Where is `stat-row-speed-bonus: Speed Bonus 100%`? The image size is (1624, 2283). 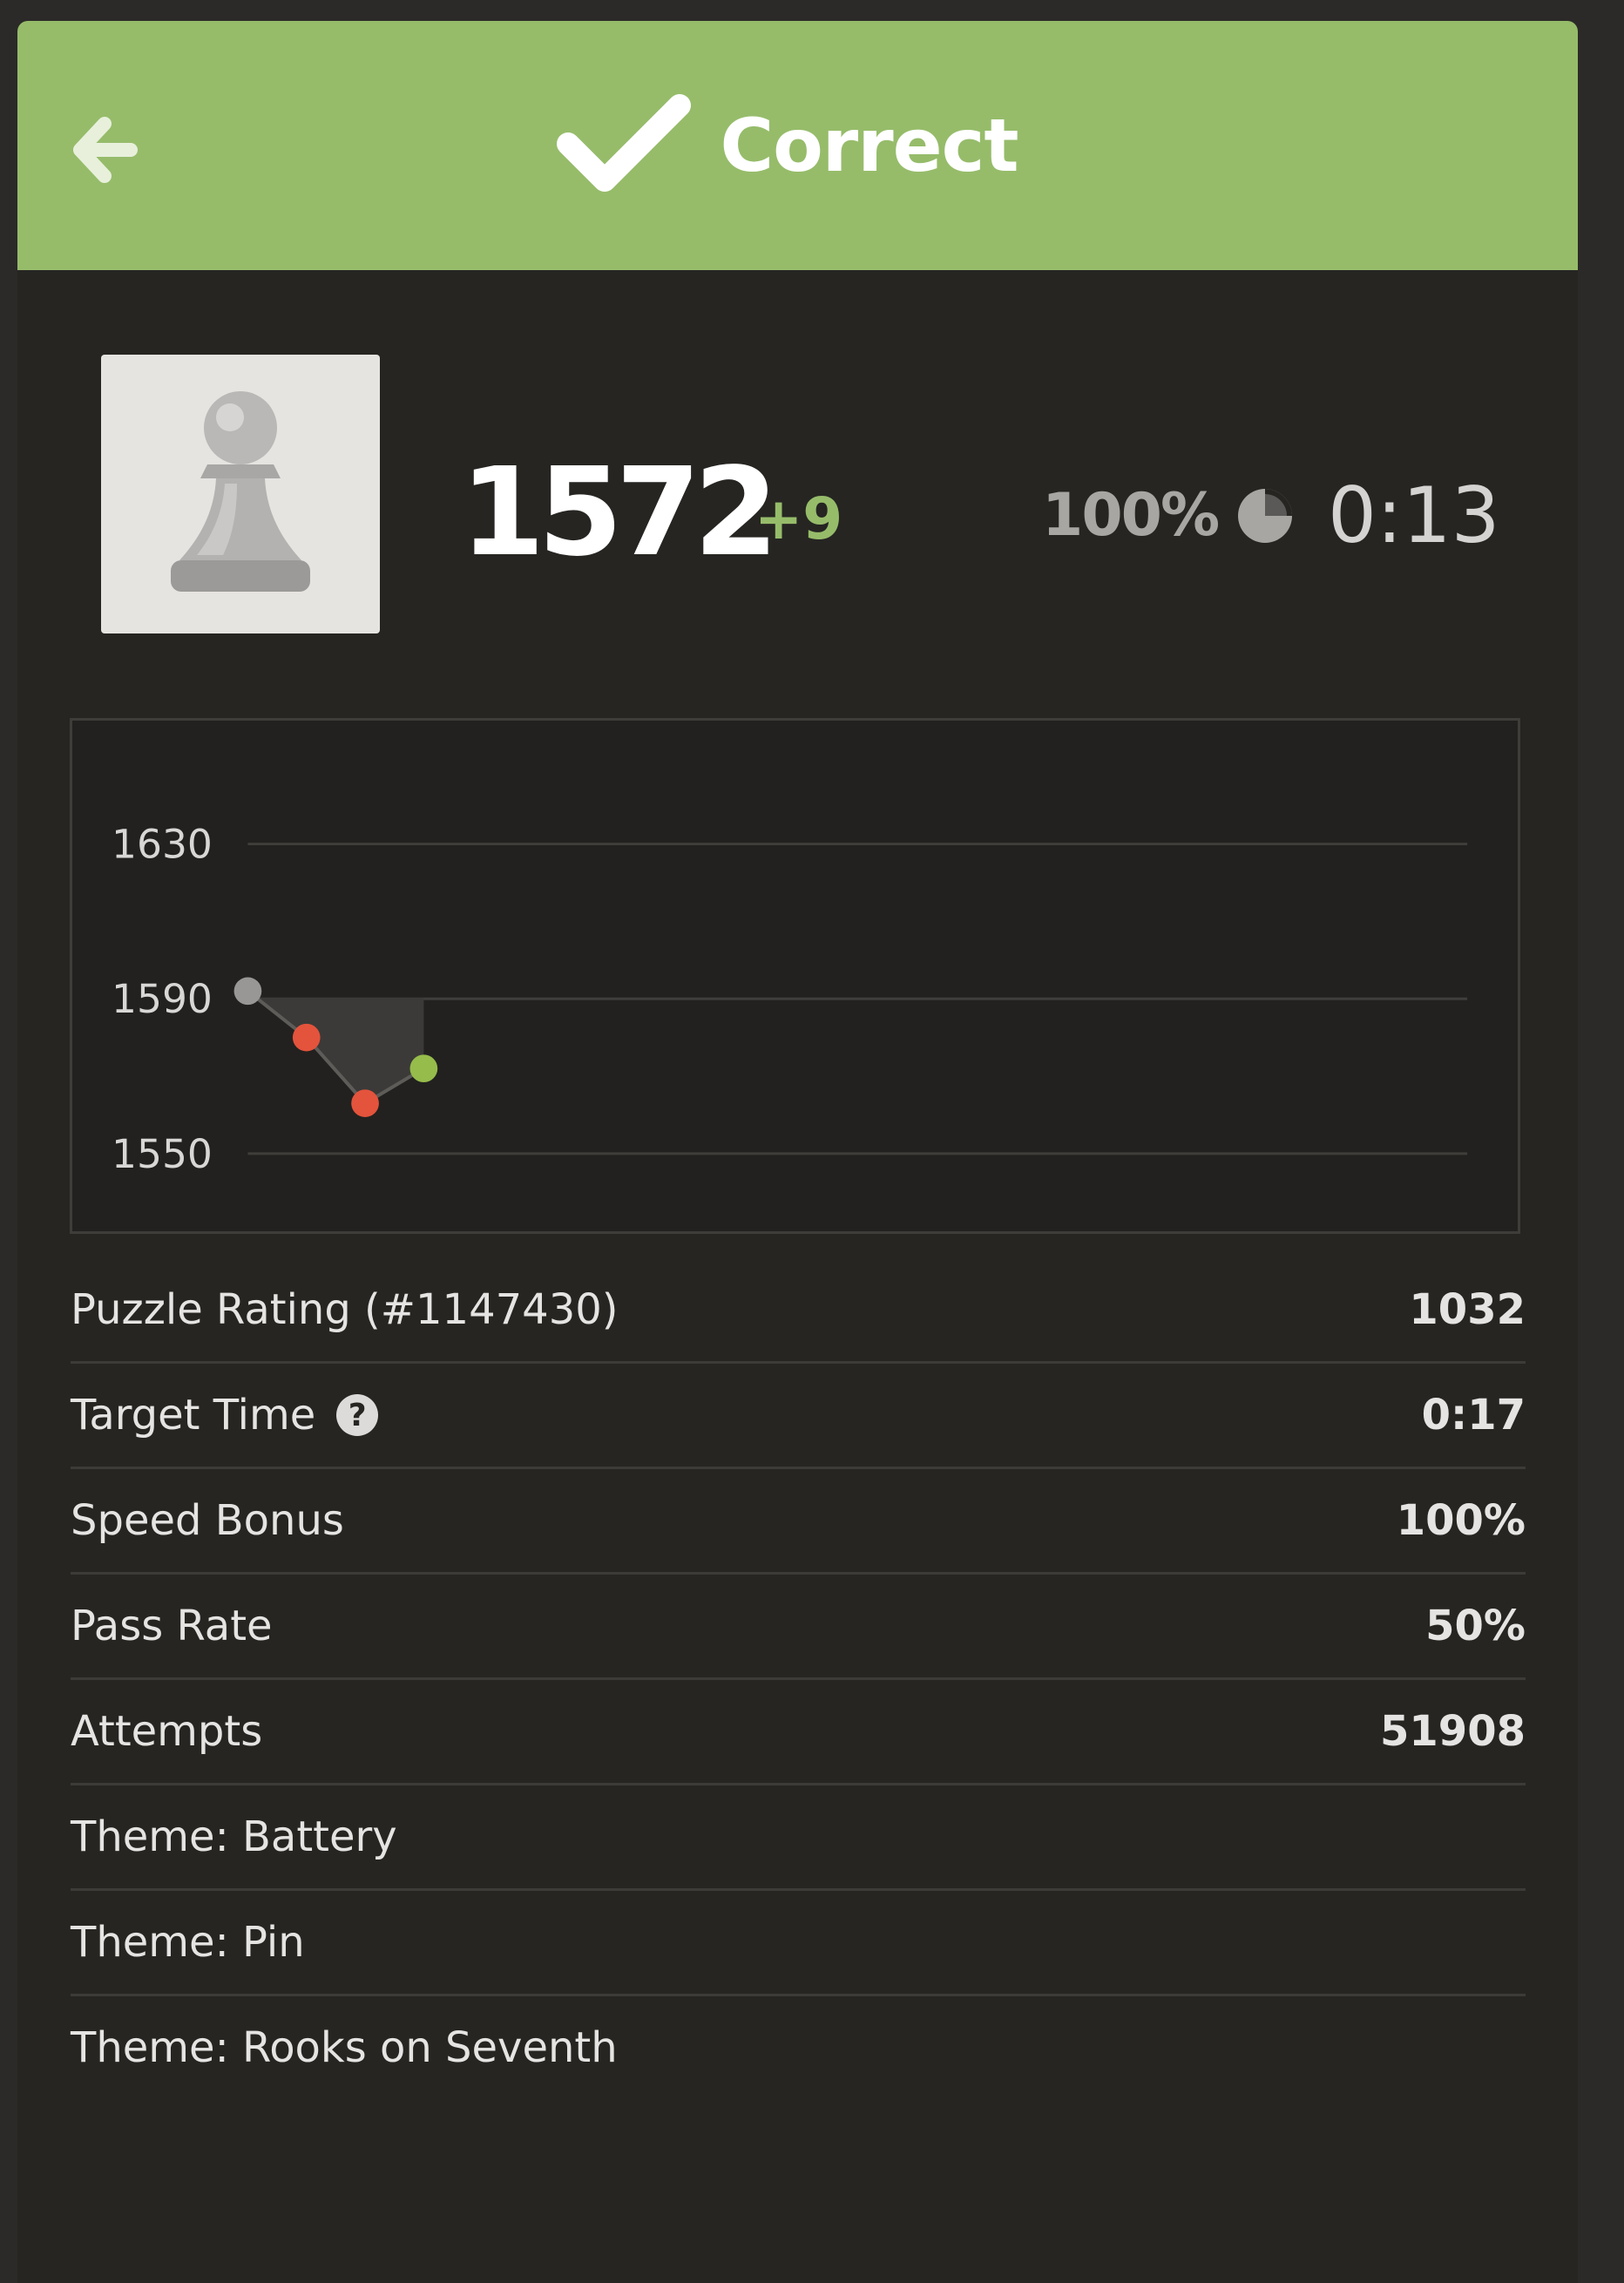 stat-row-speed-bonus: Speed Bonus 100% is located at coordinates (798, 1522).